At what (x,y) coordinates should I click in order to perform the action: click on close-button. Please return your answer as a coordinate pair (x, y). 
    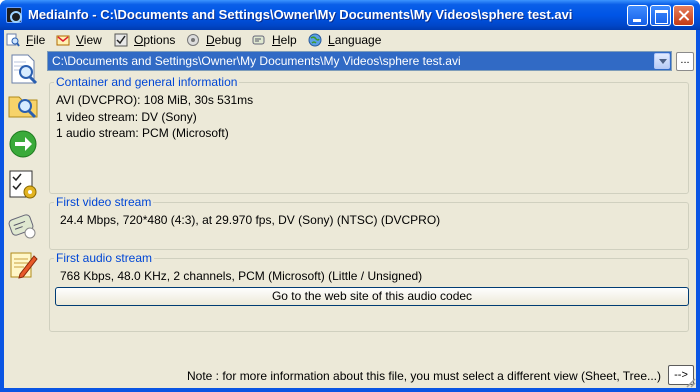
    Looking at the image, I should click on (683, 15).